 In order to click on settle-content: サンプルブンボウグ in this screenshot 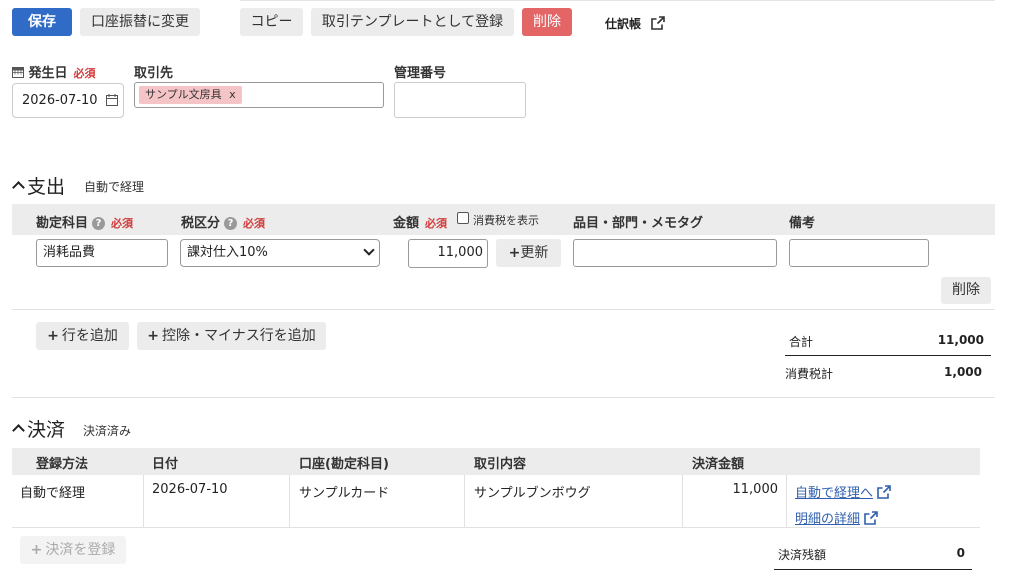, I will do `click(532, 493)`.